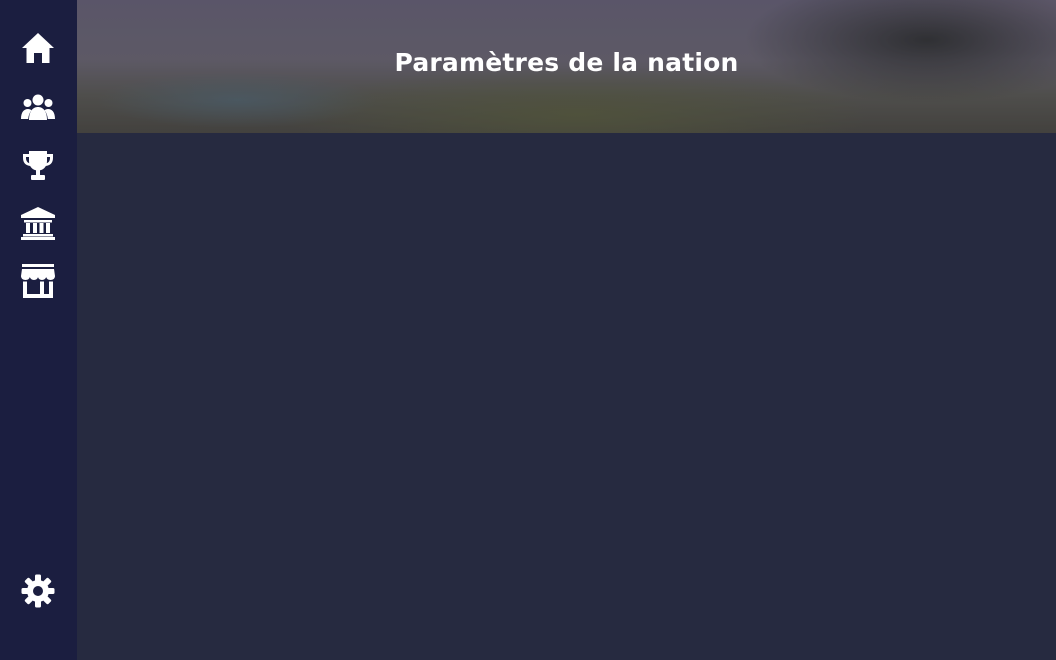  I want to click on sidebar-item-home, so click(38, 48).